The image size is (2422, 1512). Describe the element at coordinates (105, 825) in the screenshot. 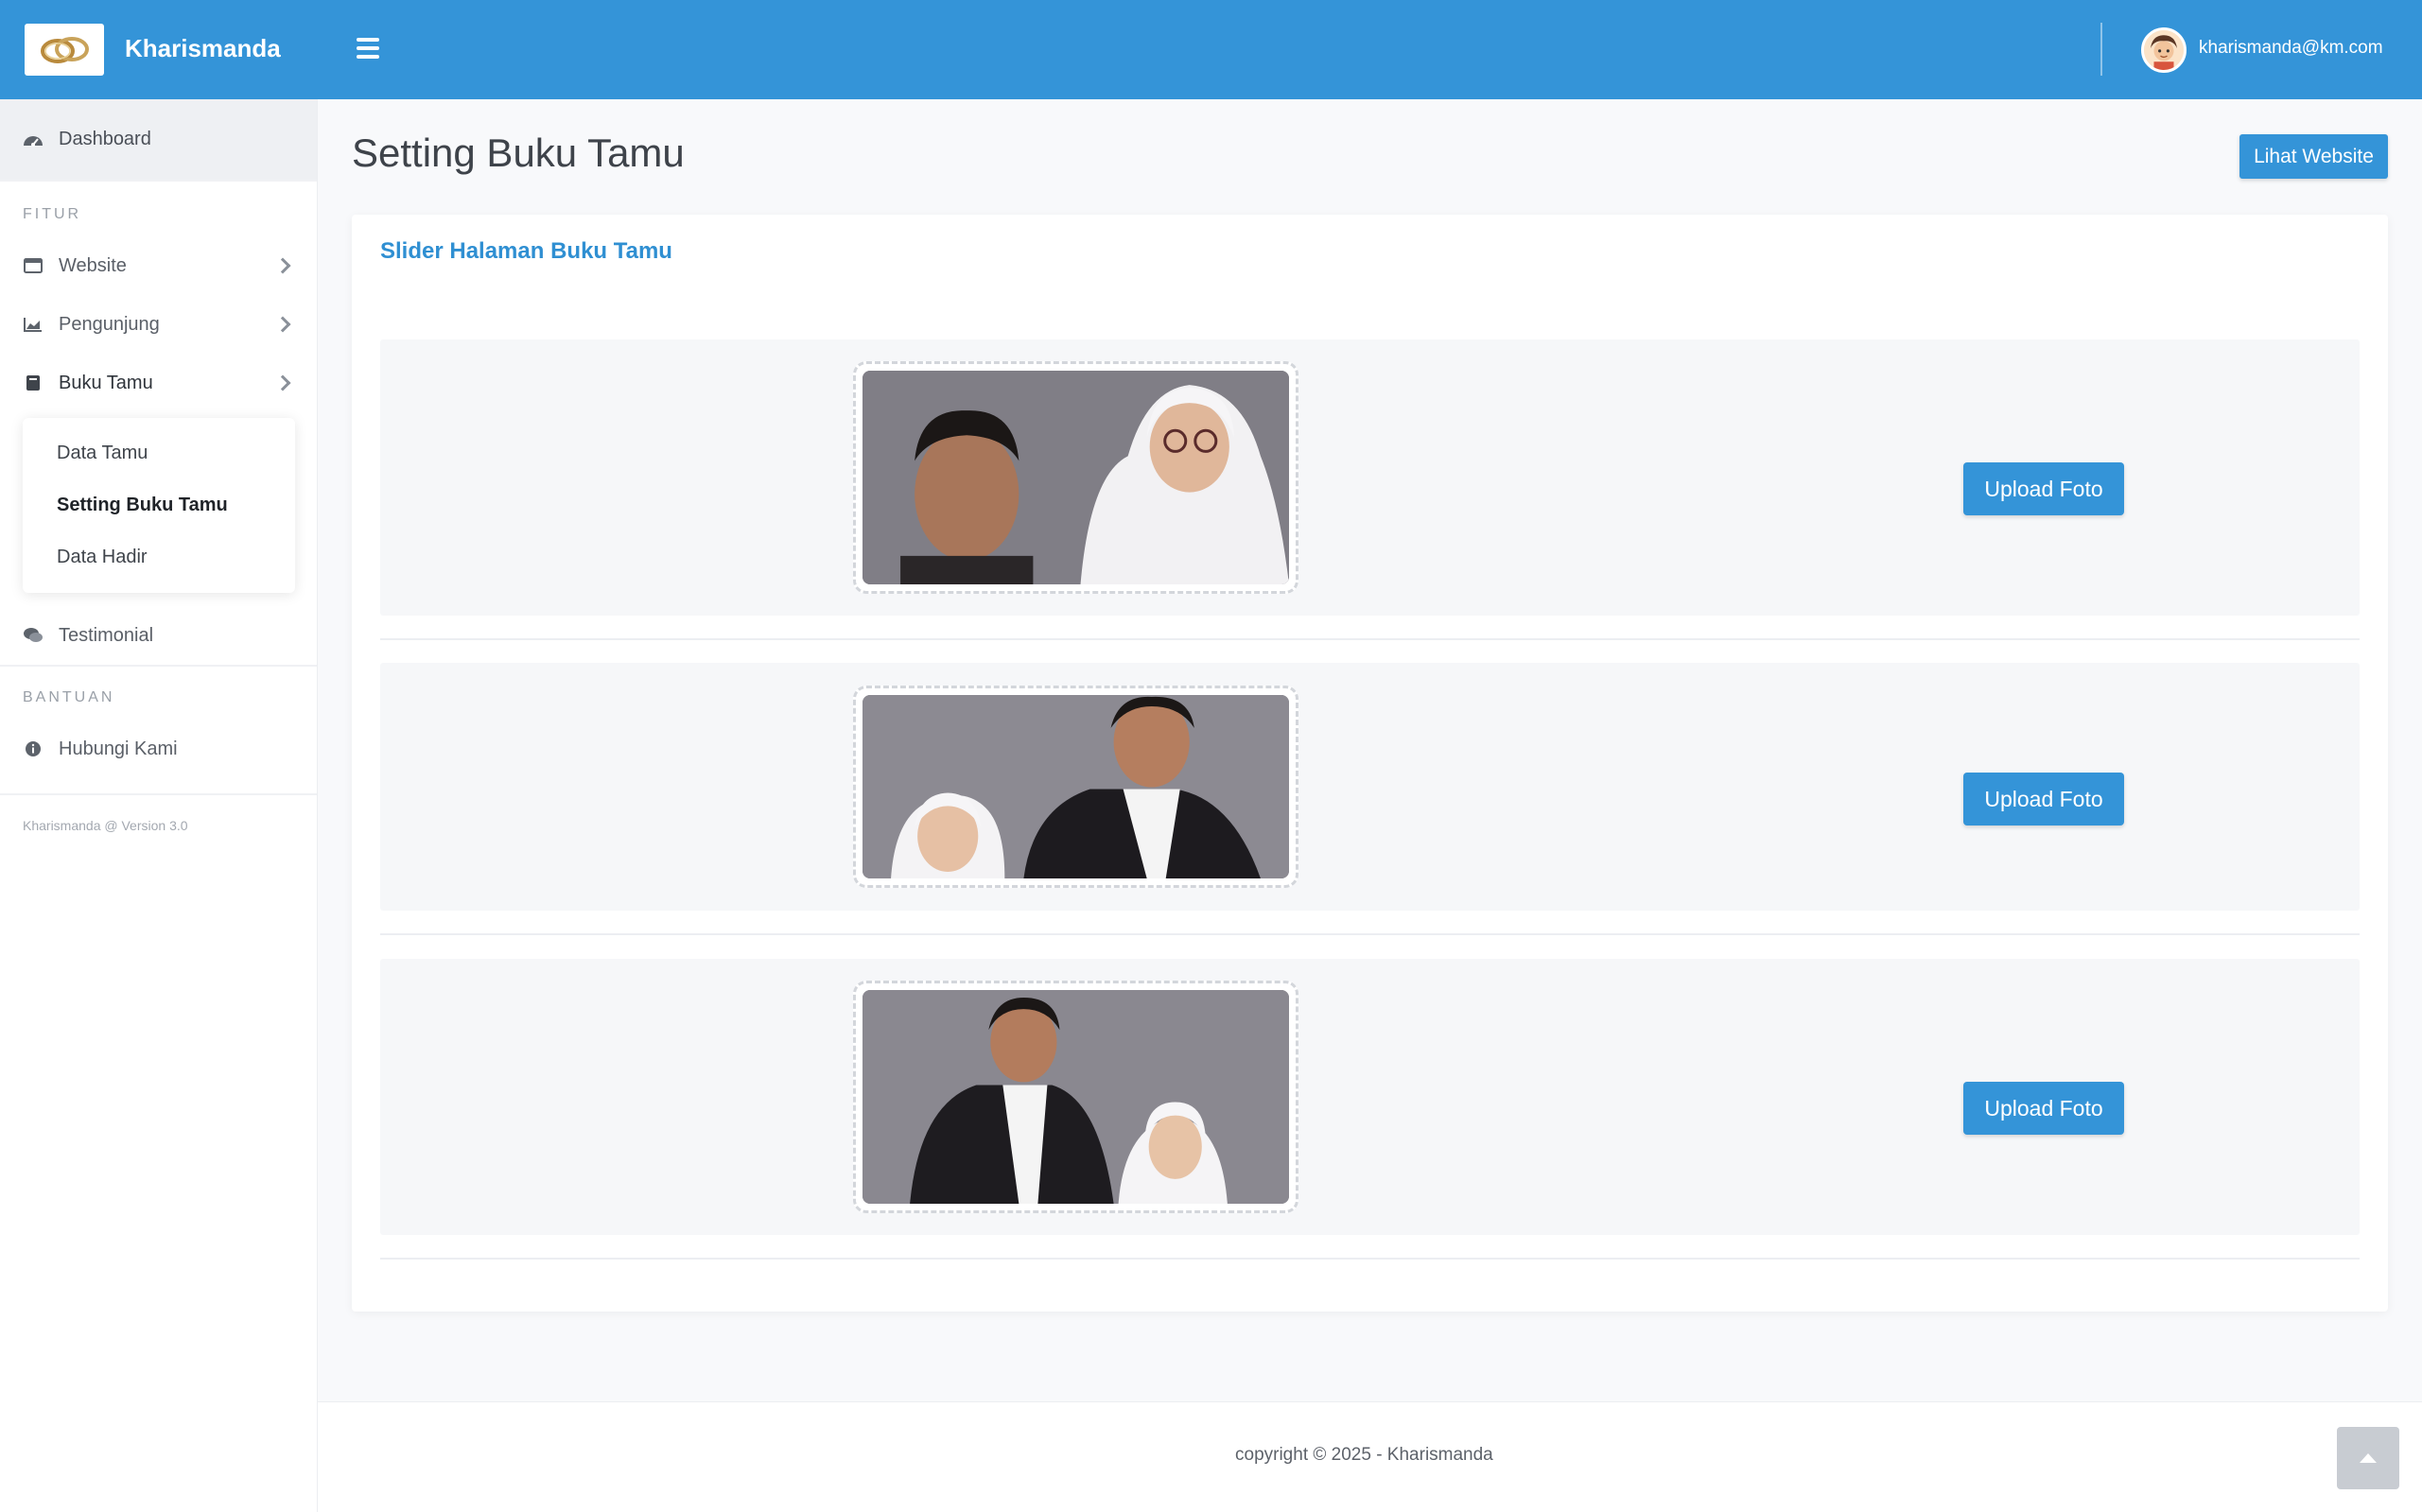

I see `version-text: Kharismanda @ Version 3.0` at that location.